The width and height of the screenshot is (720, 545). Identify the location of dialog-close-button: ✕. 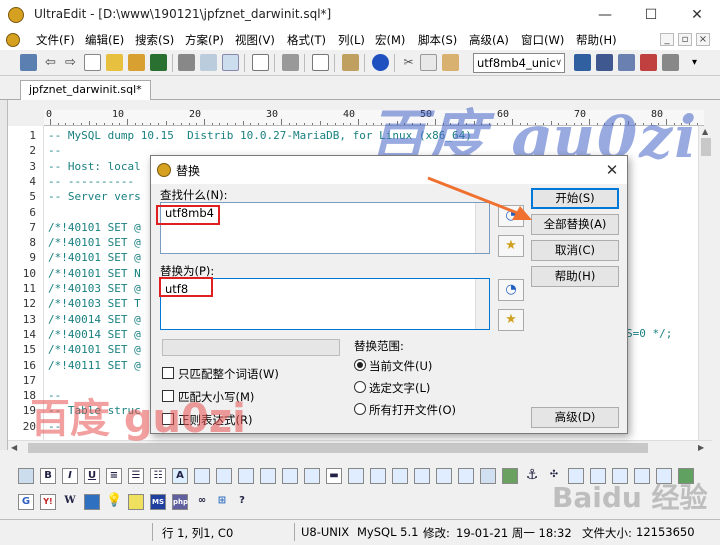
(612, 170).